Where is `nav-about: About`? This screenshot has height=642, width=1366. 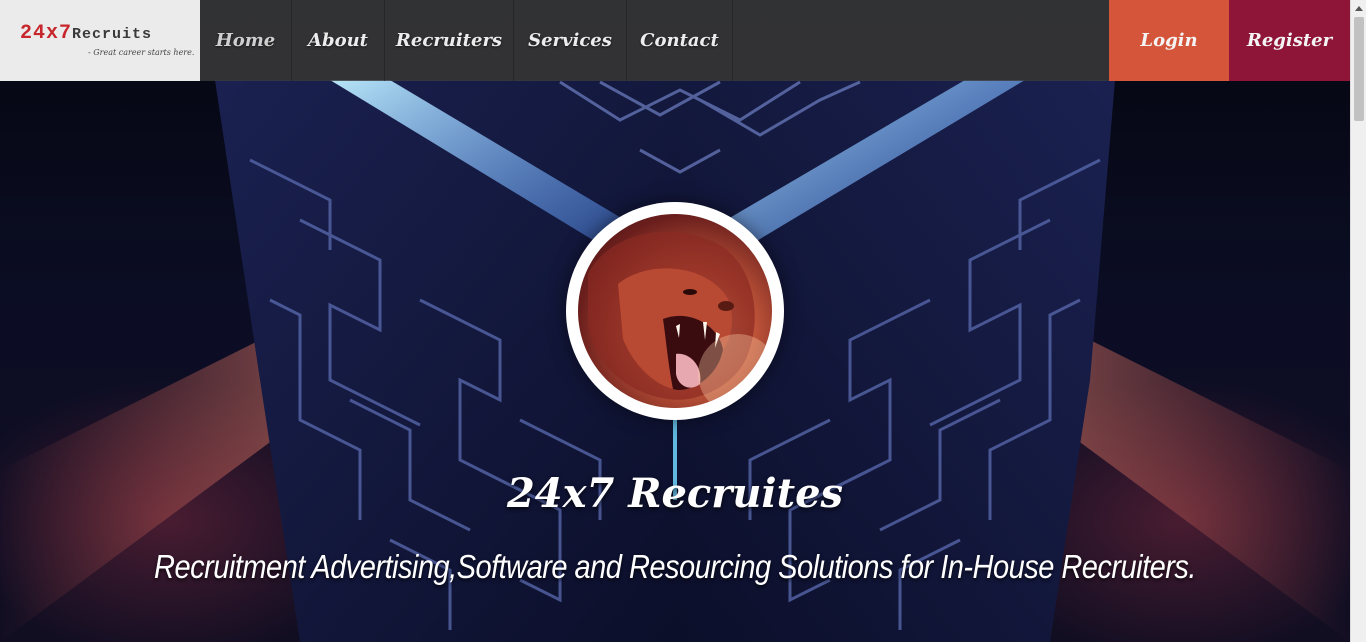
nav-about: About is located at coordinates (338, 40).